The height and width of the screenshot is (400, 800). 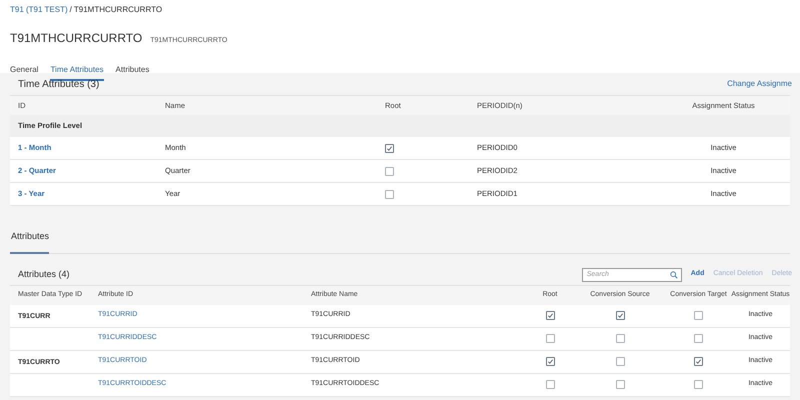 I want to click on breadcrumb-link: T91 (T91 TEST), so click(x=39, y=10).